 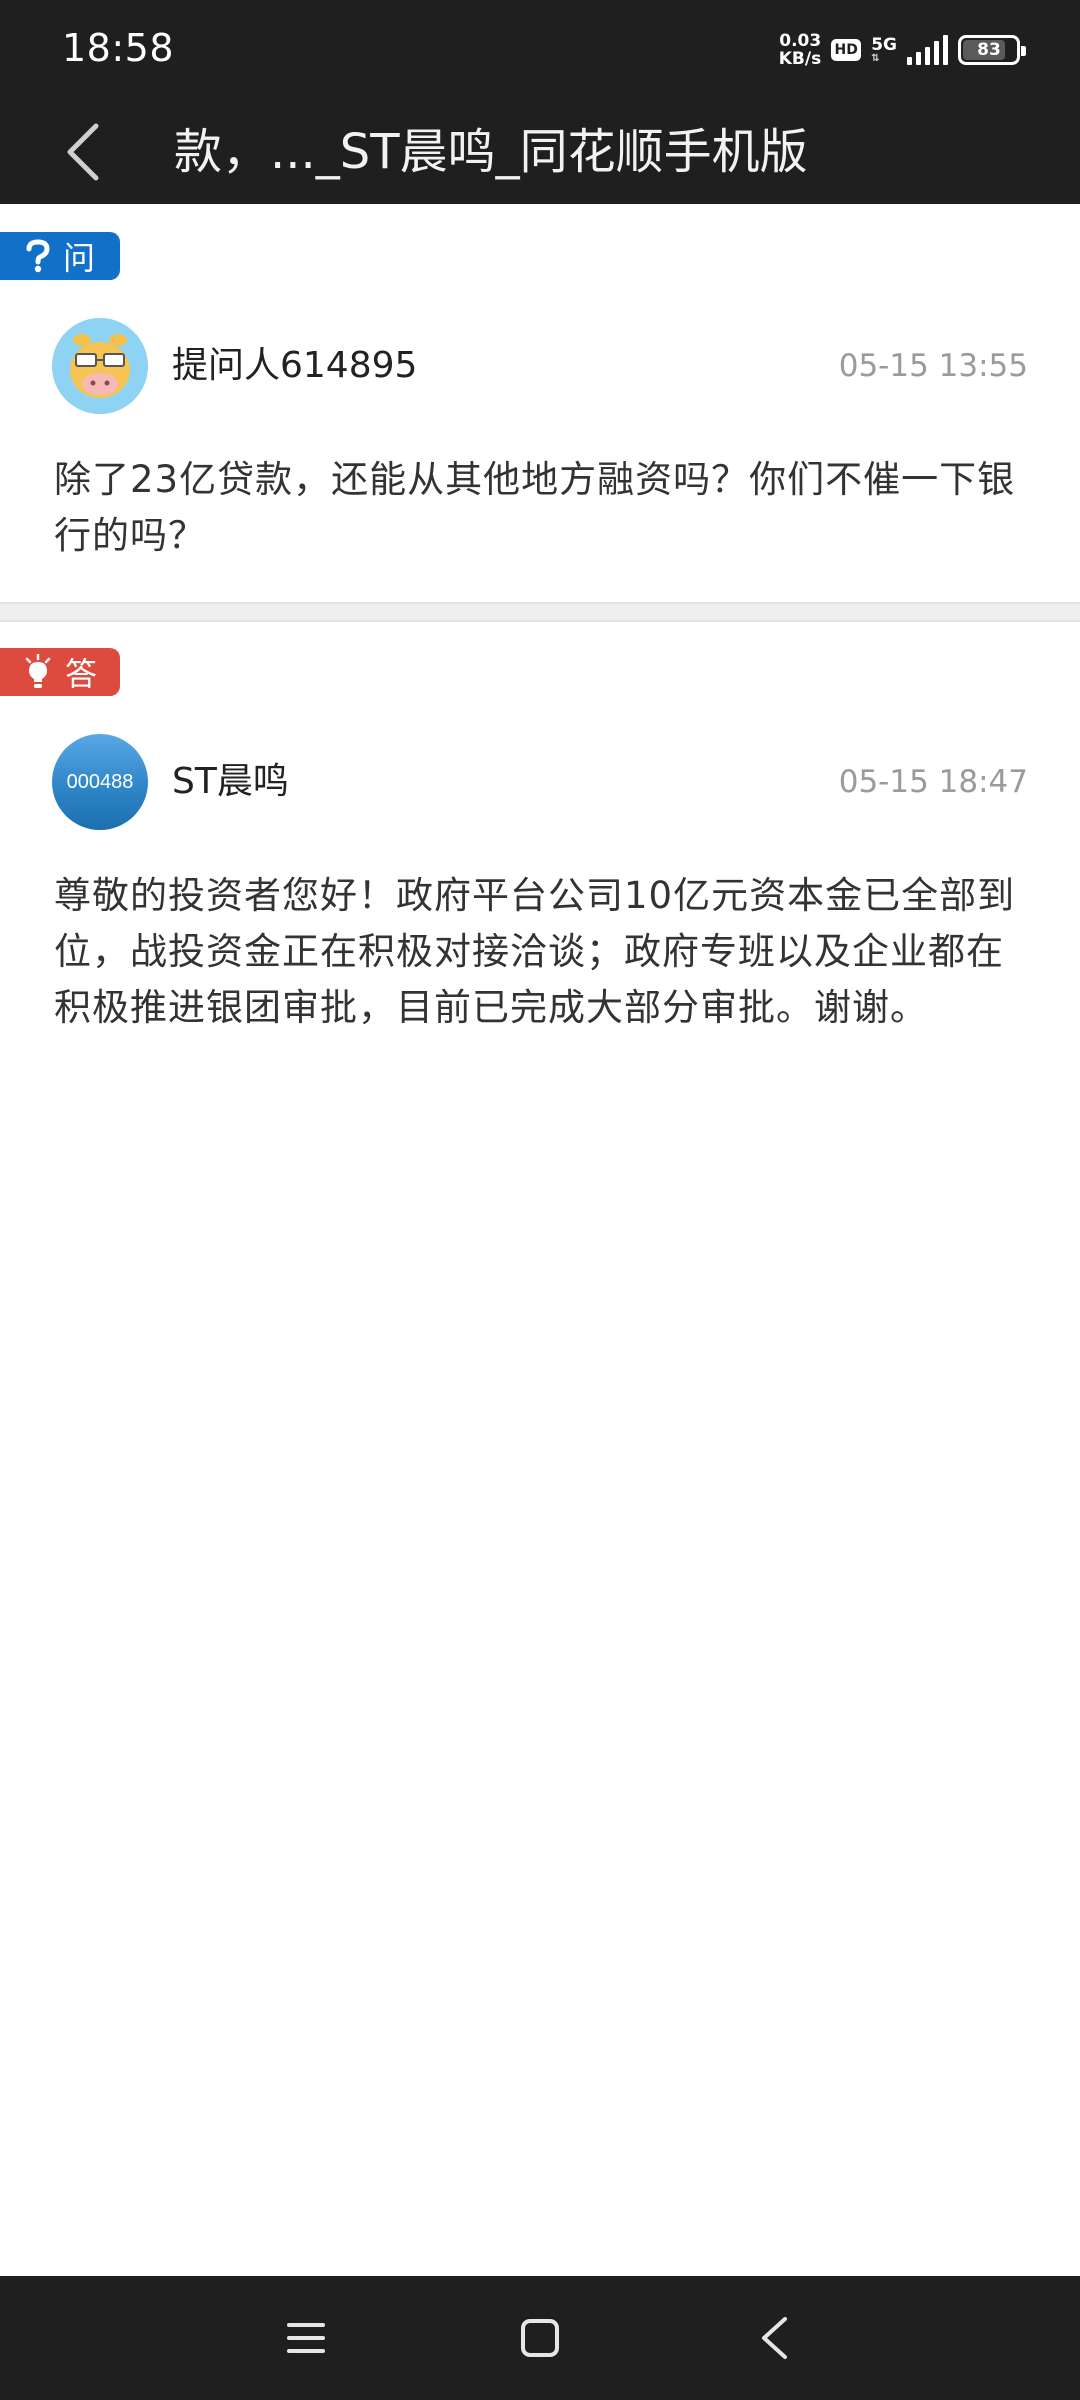 I want to click on asker-avatar, so click(x=100, y=366).